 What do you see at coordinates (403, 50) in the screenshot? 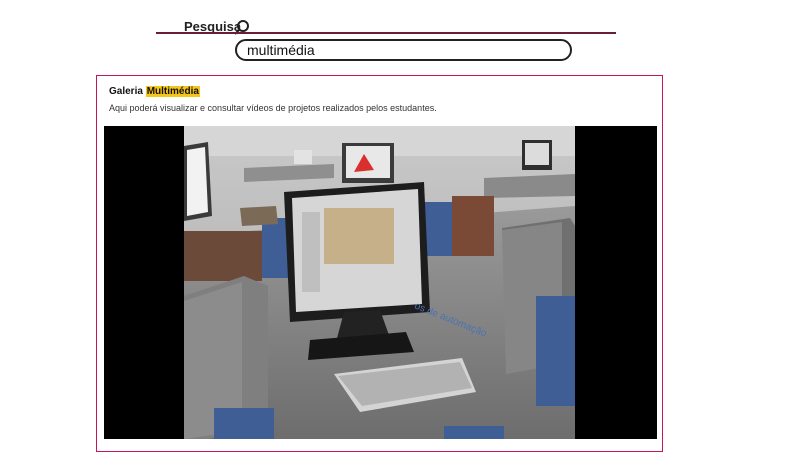
I see `search-input` at bounding box center [403, 50].